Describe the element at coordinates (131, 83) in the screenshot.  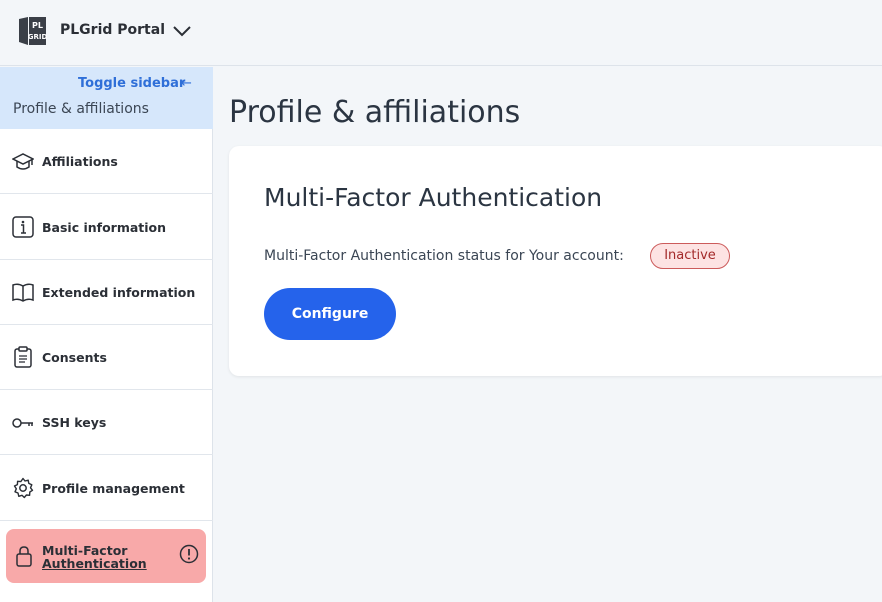
I see `toggle-sidebar-button: Toggle sidebar` at that location.